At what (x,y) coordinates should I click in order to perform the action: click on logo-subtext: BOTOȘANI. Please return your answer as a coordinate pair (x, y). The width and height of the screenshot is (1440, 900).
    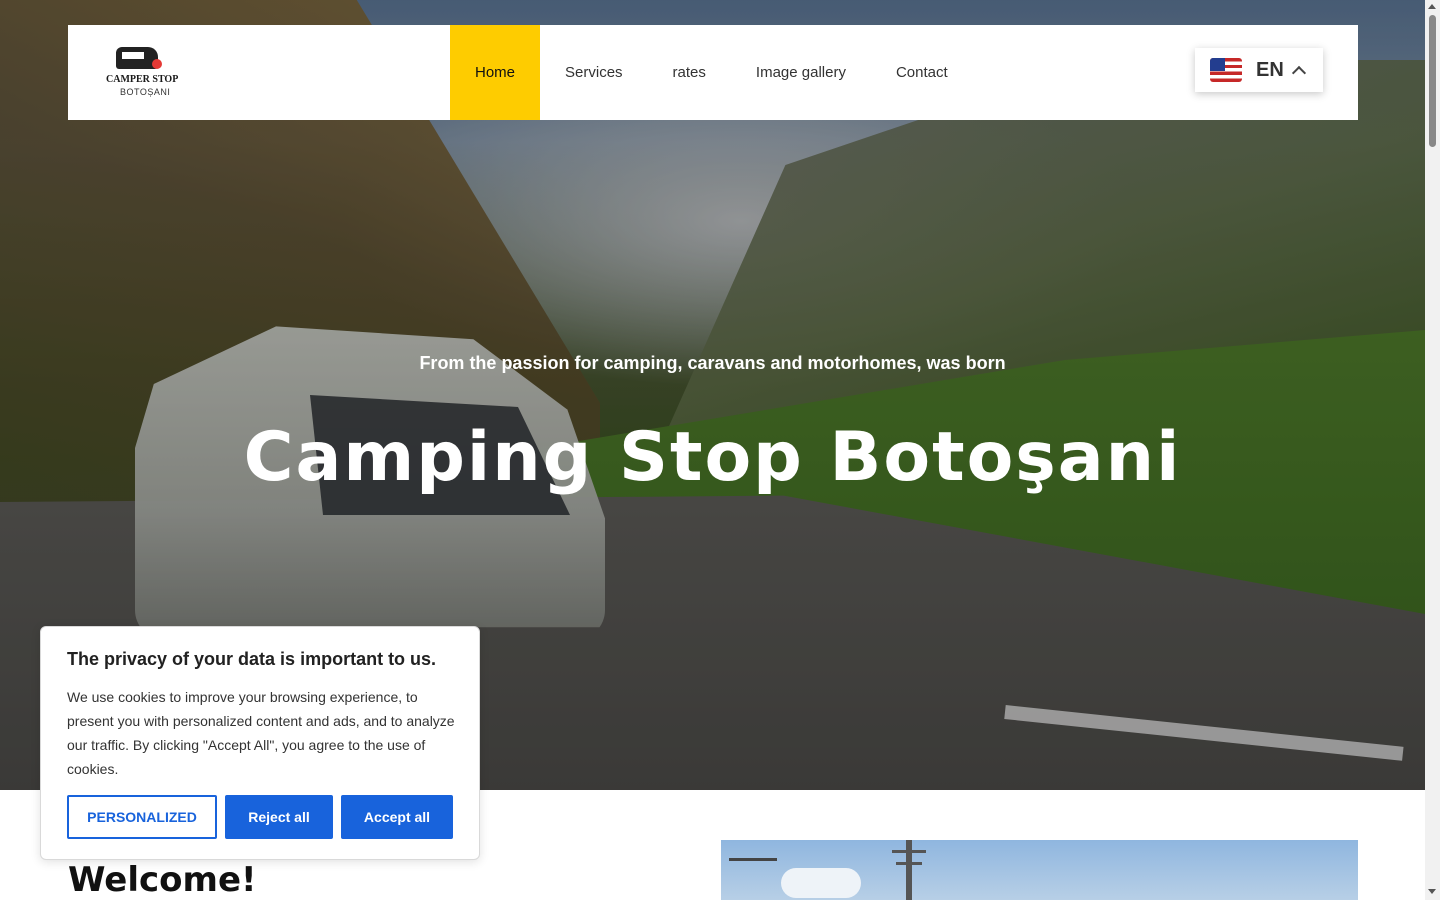
    Looking at the image, I should click on (145, 92).